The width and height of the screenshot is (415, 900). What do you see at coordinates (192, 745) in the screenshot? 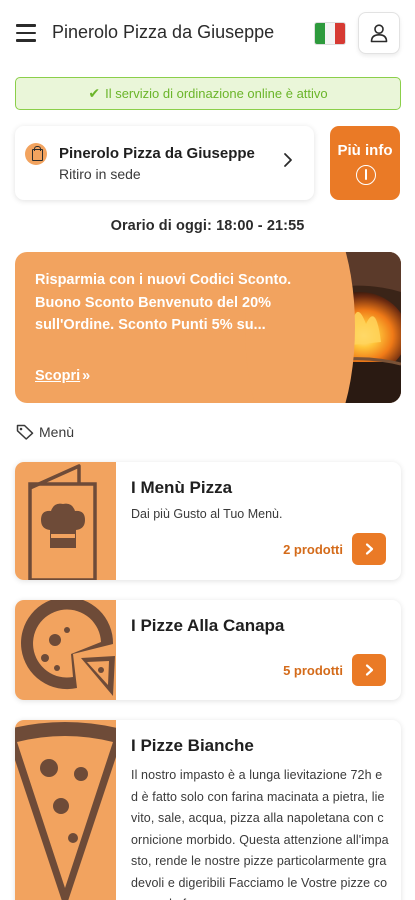
I see `category-title: I Pizze Bianche` at bounding box center [192, 745].